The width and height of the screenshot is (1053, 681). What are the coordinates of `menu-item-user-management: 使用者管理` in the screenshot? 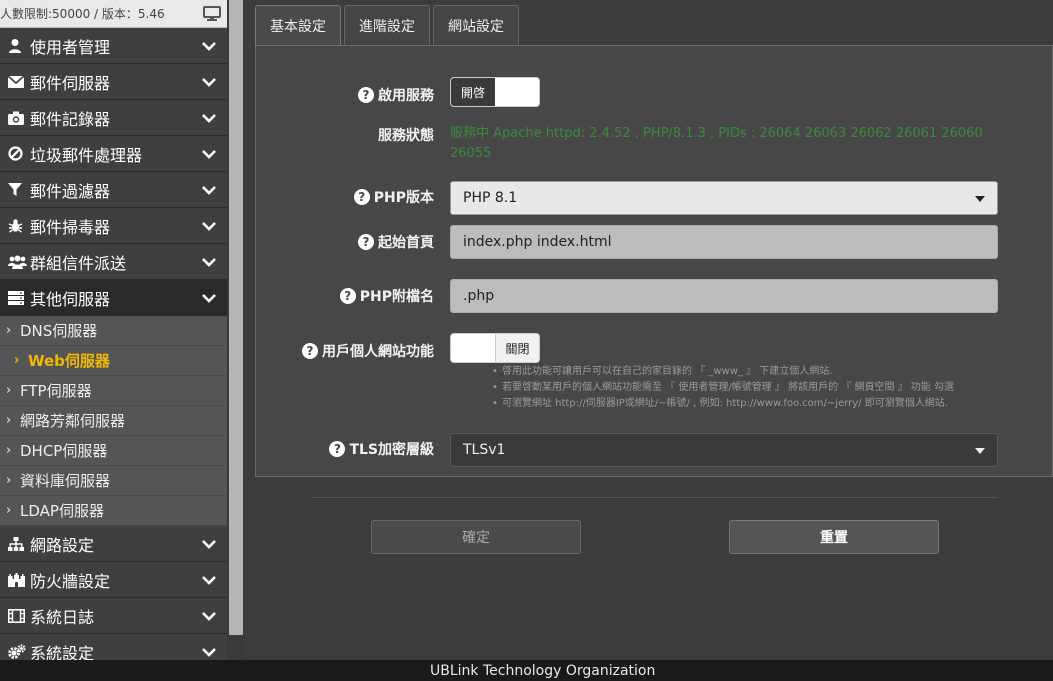 It's located at (113, 46).